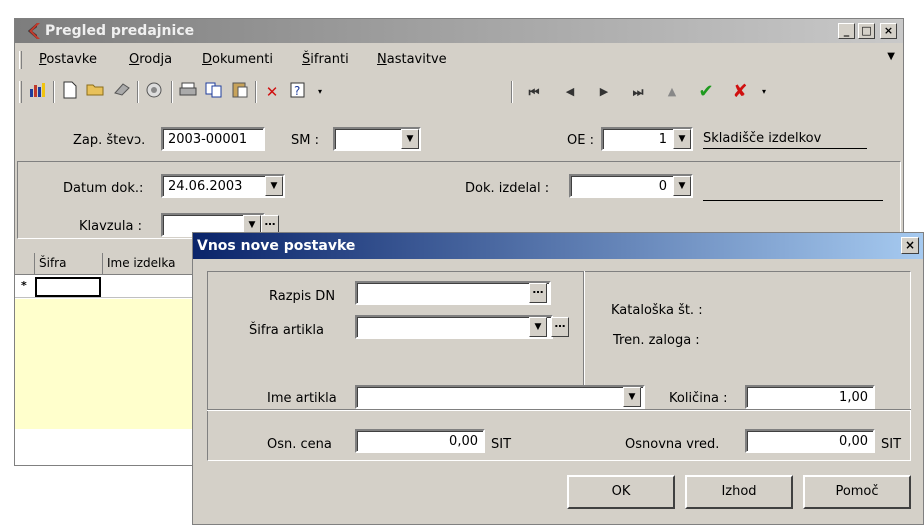  Describe the element at coordinates (500, 397) in the screenshot. I see `ime-select` at that location.